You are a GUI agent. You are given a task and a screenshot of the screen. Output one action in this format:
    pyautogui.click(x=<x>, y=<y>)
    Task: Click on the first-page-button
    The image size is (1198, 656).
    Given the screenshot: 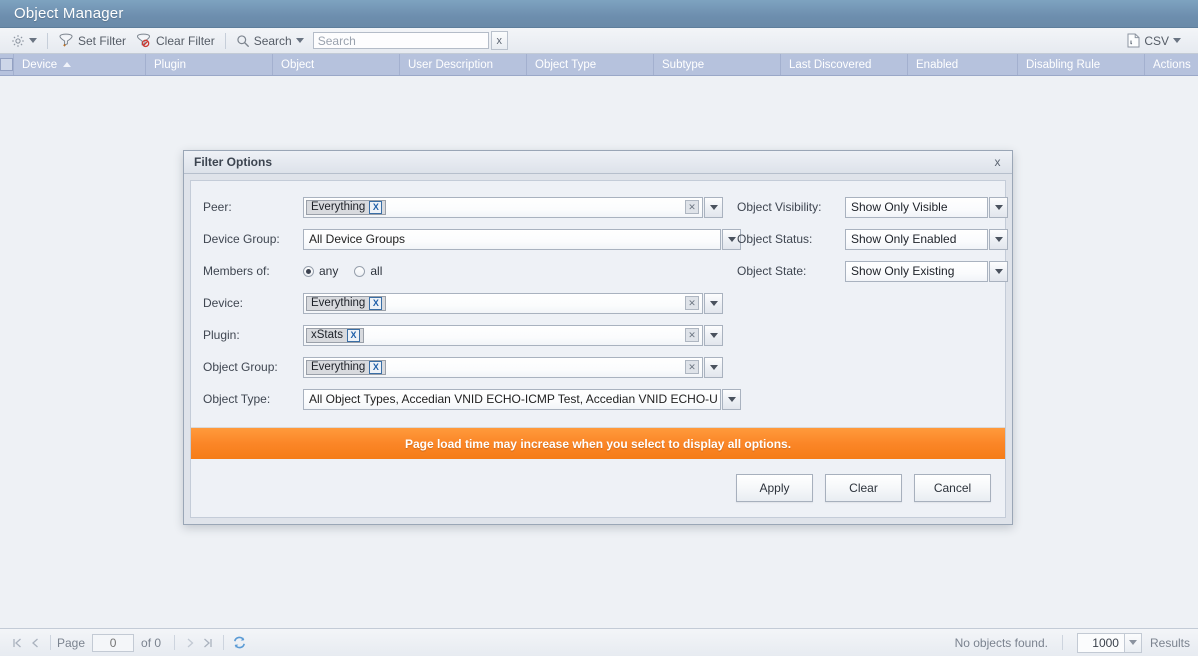 What is the action you would take?
    pyautogui.click(x=17, y=643)
    